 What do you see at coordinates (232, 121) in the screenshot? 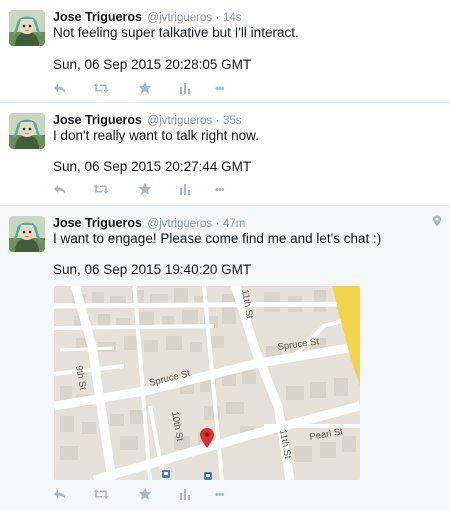
I see `tweet-timestamp: 35s` at bounding box center [232, 121].